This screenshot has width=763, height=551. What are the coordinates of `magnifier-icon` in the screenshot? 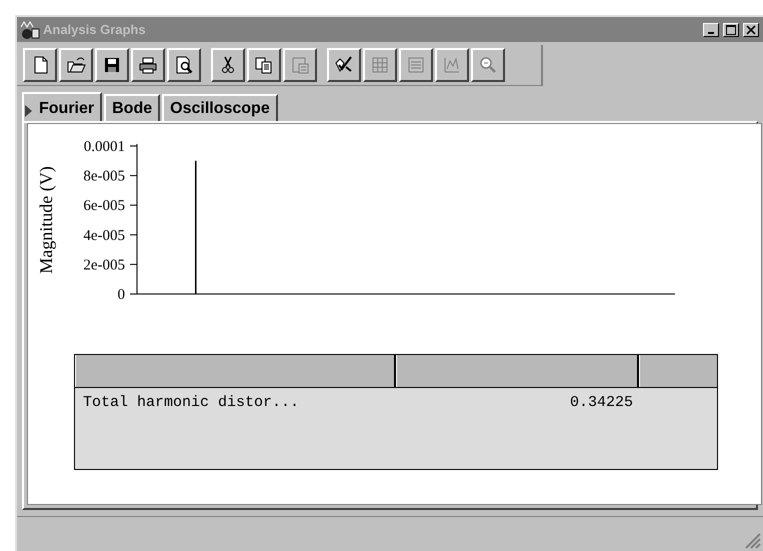 It's located at (488, 65).